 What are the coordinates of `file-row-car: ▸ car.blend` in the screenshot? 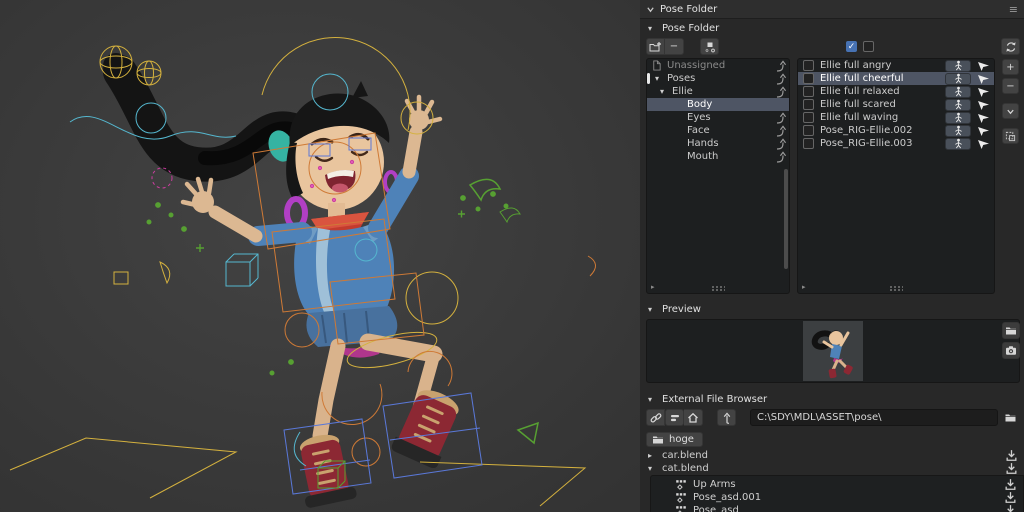 It's located at (832, 455).